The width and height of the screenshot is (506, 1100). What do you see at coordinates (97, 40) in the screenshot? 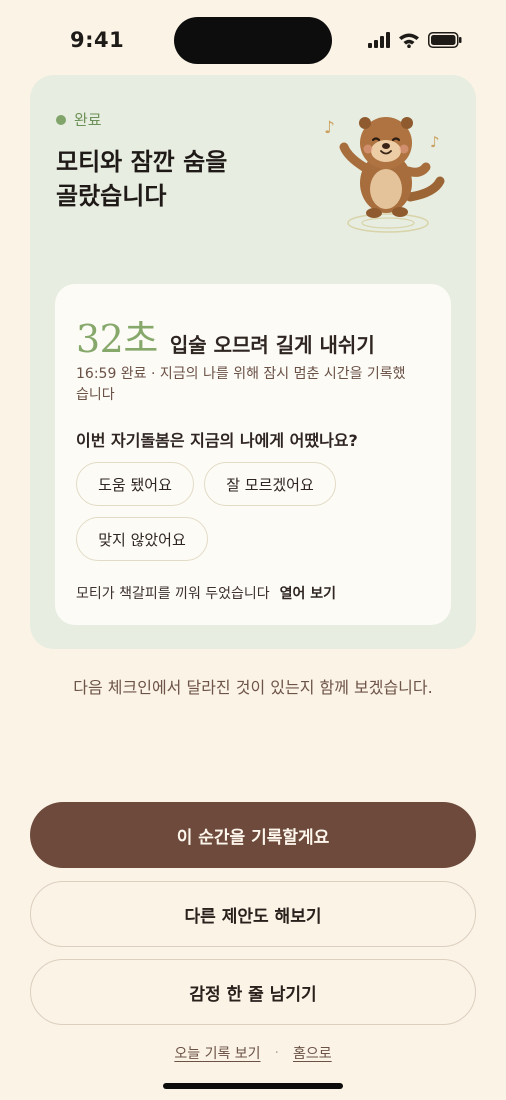
I see `status-time: 9:41` at bounding box center [97, 40].